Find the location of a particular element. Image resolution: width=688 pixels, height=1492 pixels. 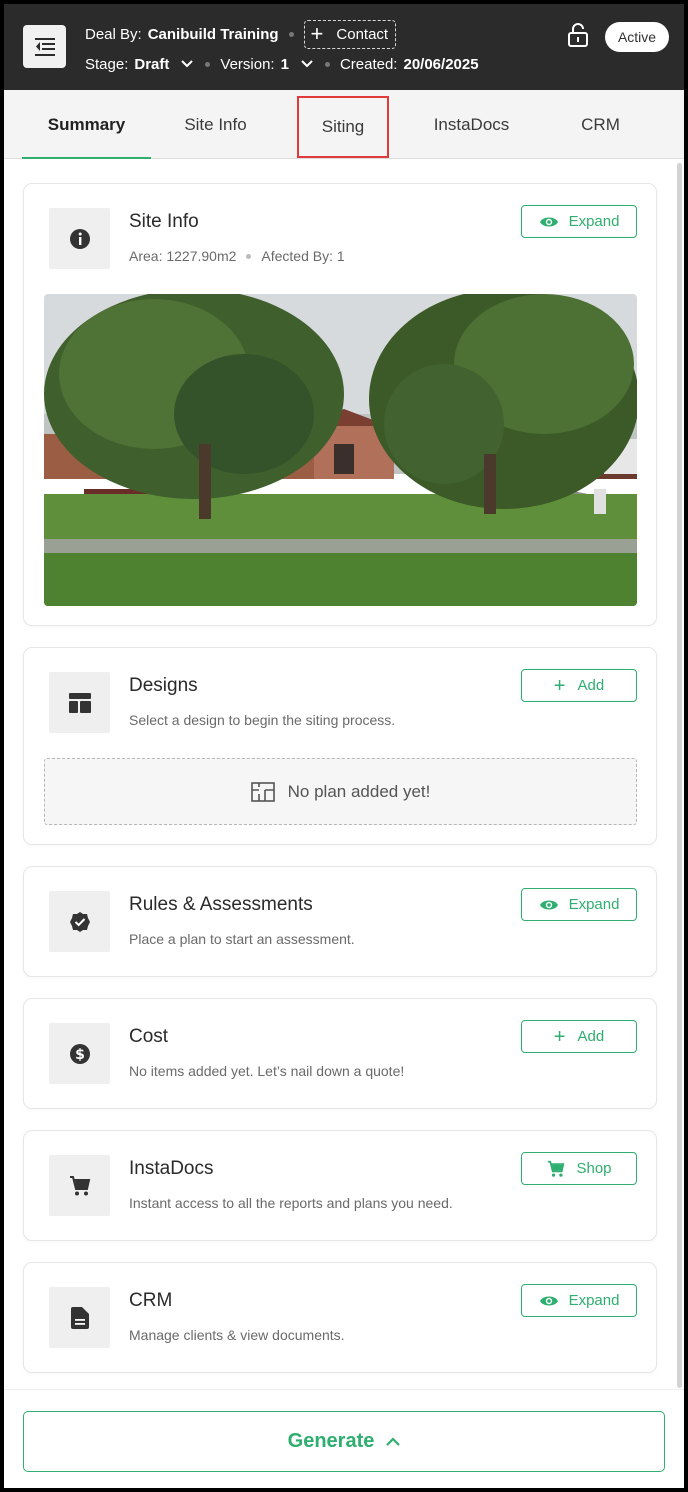

scrollbar is located at coordinates (679, 775).